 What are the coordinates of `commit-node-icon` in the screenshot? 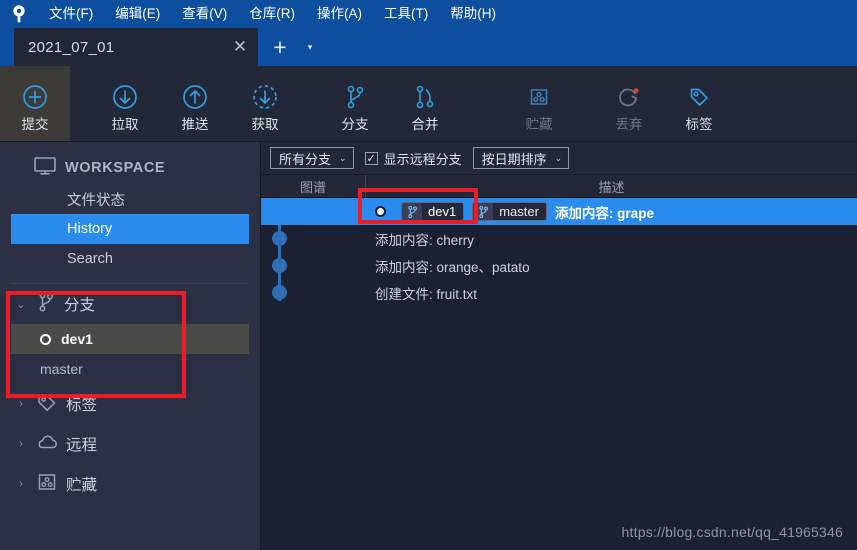 It's located at (384, 211).